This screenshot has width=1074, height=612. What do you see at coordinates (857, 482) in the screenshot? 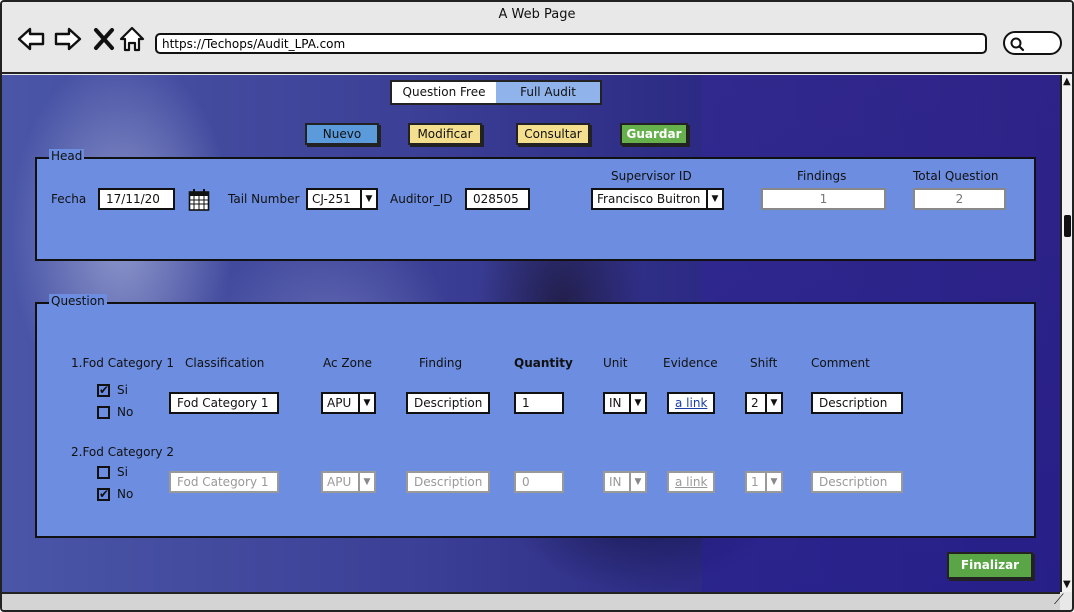
I see `question-2-comment-field: Description` at bounding box center [857, 482].